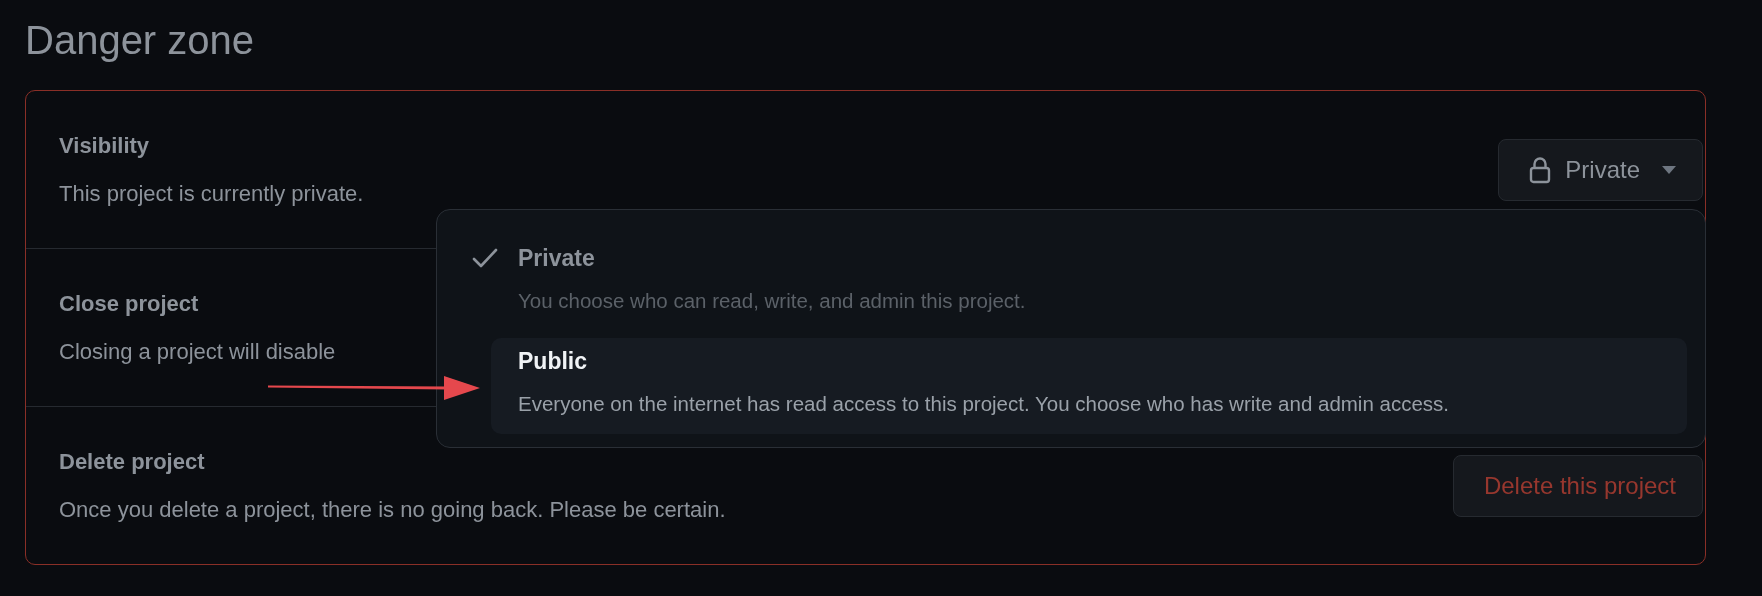  Describe the element at coordinates (132, 461) in the screenshot. I see `setting-title: Delete project` at that location.